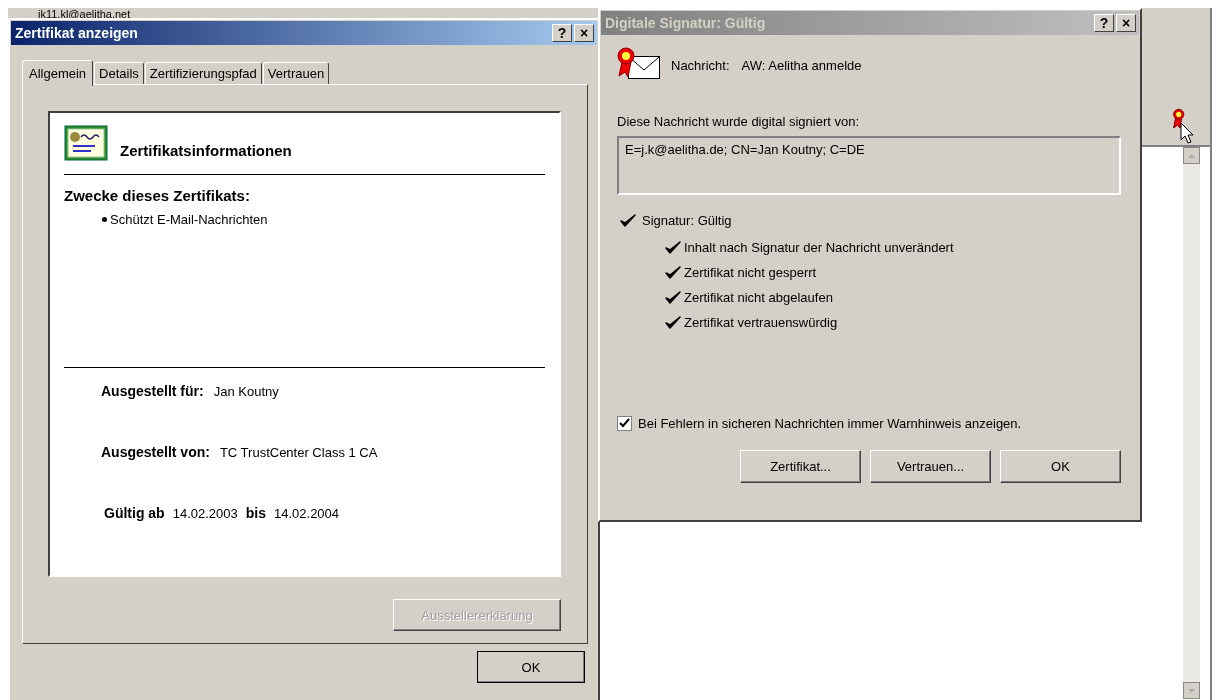 This screenshot has height=700, width=1218. Describe the element at coordinates (134, 513) in the screenshot. I see `field-label: Gültig ab` at that location.